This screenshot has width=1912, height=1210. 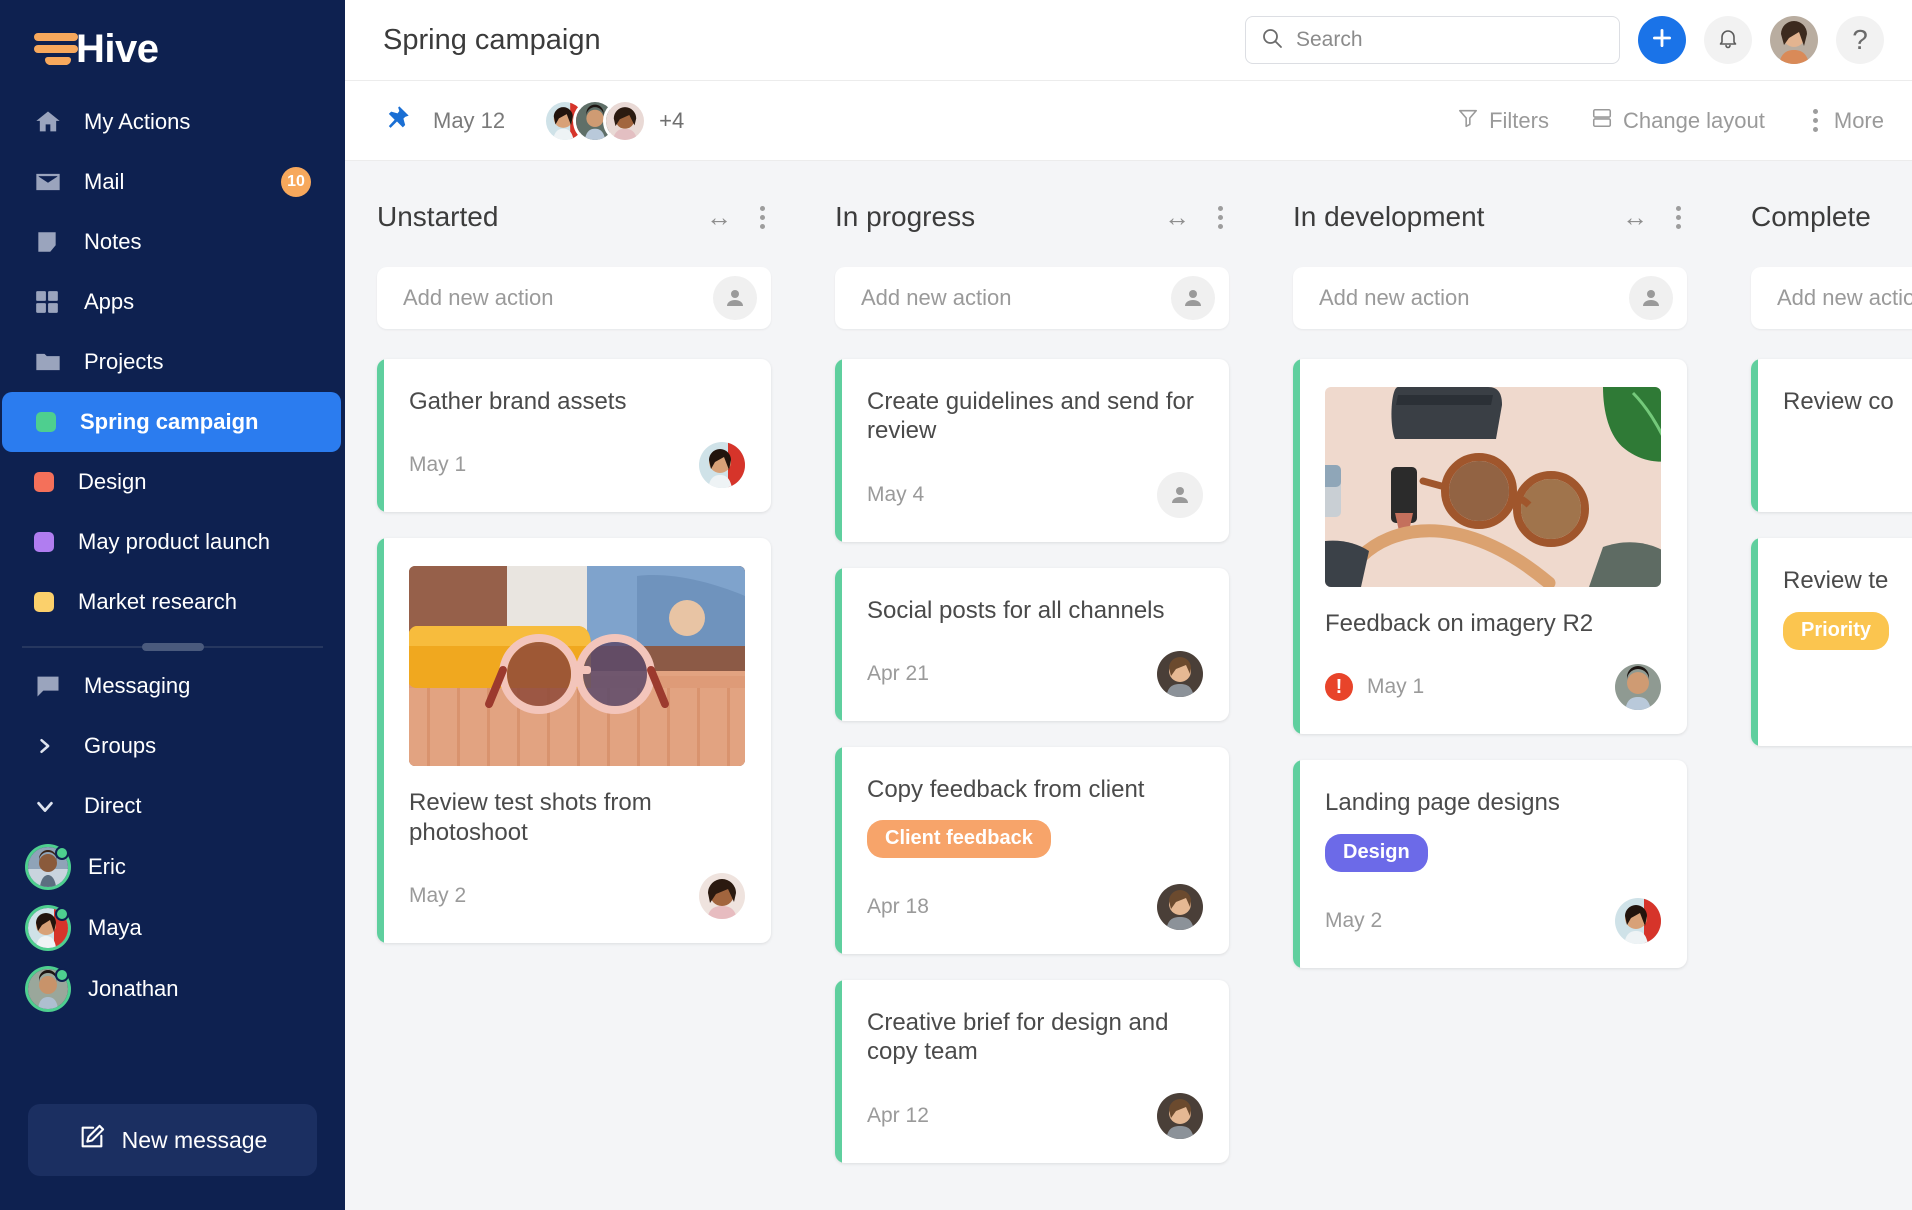 What do you see at coordinates (1180, 494) in the screenshot?
I see `card-assignee-placeholder` at bounding box center [1180, 494].